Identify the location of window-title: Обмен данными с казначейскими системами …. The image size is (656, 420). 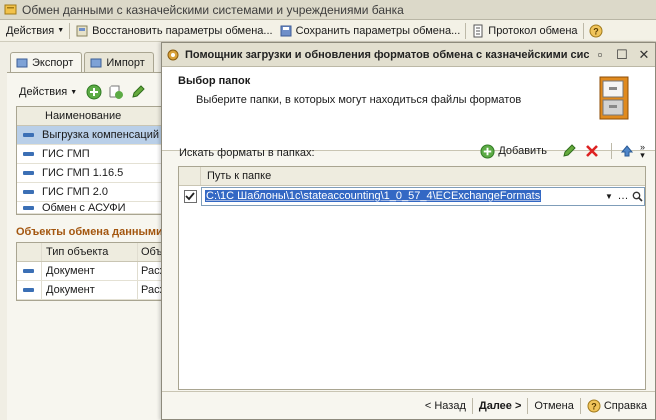
(213, 9).